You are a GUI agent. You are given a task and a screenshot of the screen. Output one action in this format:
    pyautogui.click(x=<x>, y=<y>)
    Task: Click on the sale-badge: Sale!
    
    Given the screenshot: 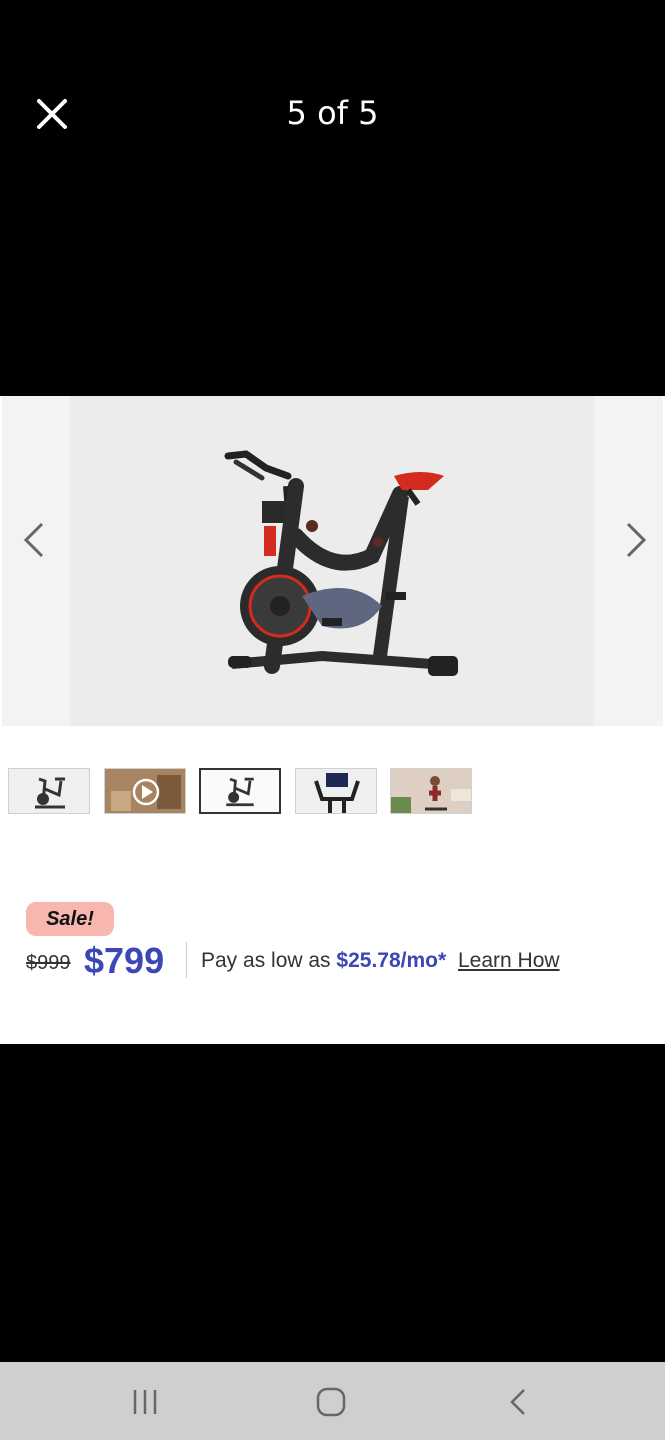 What is the action you would take?
    pyautogui.click(x=70, y=919)
    